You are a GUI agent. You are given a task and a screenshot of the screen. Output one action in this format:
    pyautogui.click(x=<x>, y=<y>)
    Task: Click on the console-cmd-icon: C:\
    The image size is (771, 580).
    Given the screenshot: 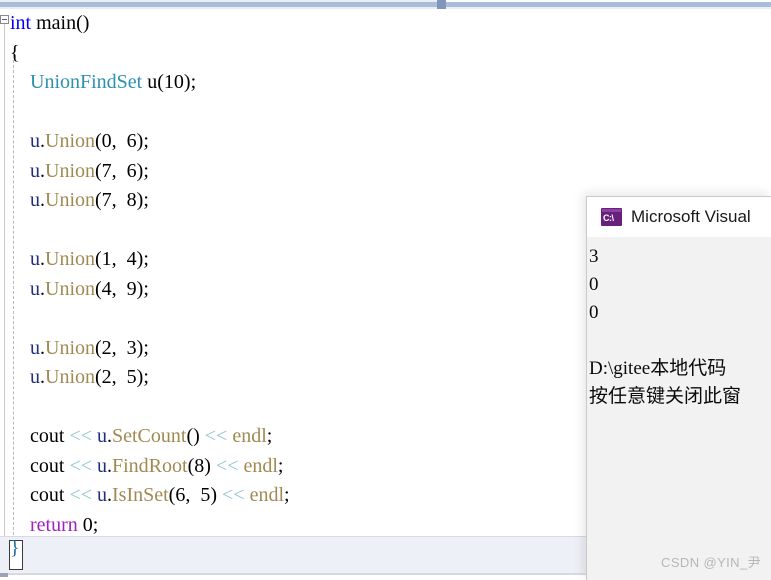 What is the action you would take?
    pyautogui.click(x=611, y=217)
    